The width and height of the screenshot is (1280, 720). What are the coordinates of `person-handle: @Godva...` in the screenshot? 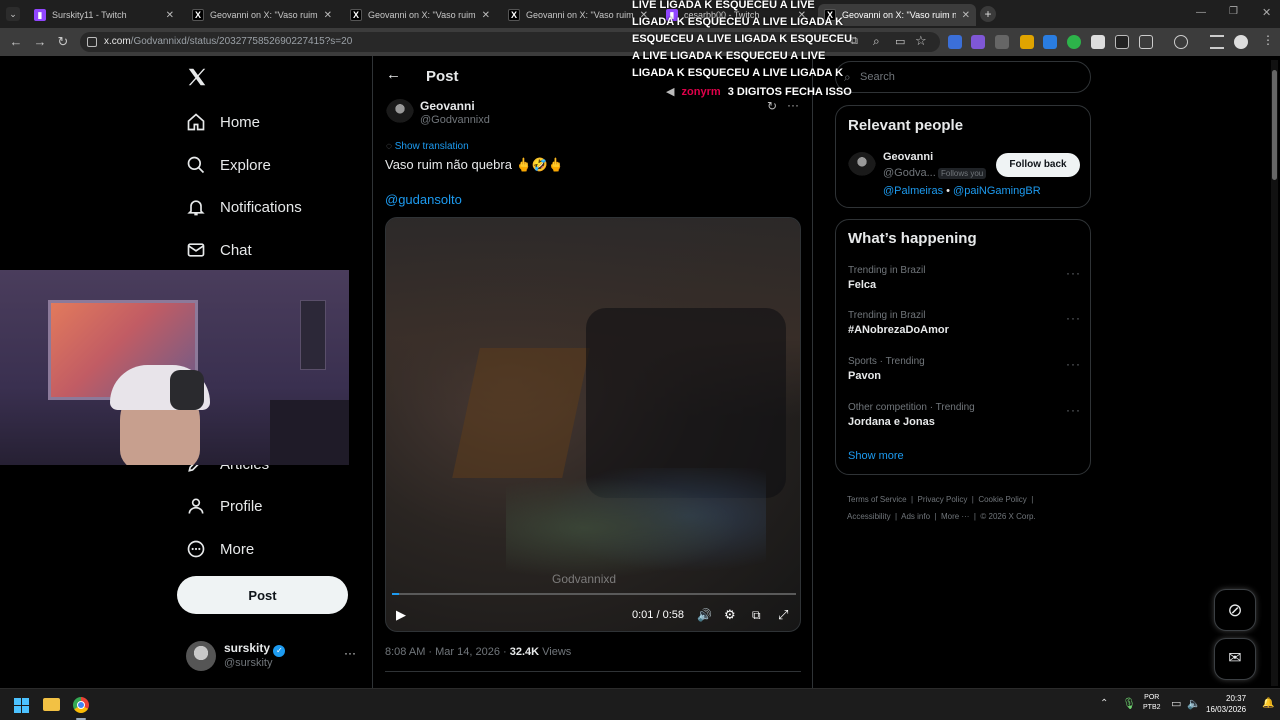 It's located at (909, 173).